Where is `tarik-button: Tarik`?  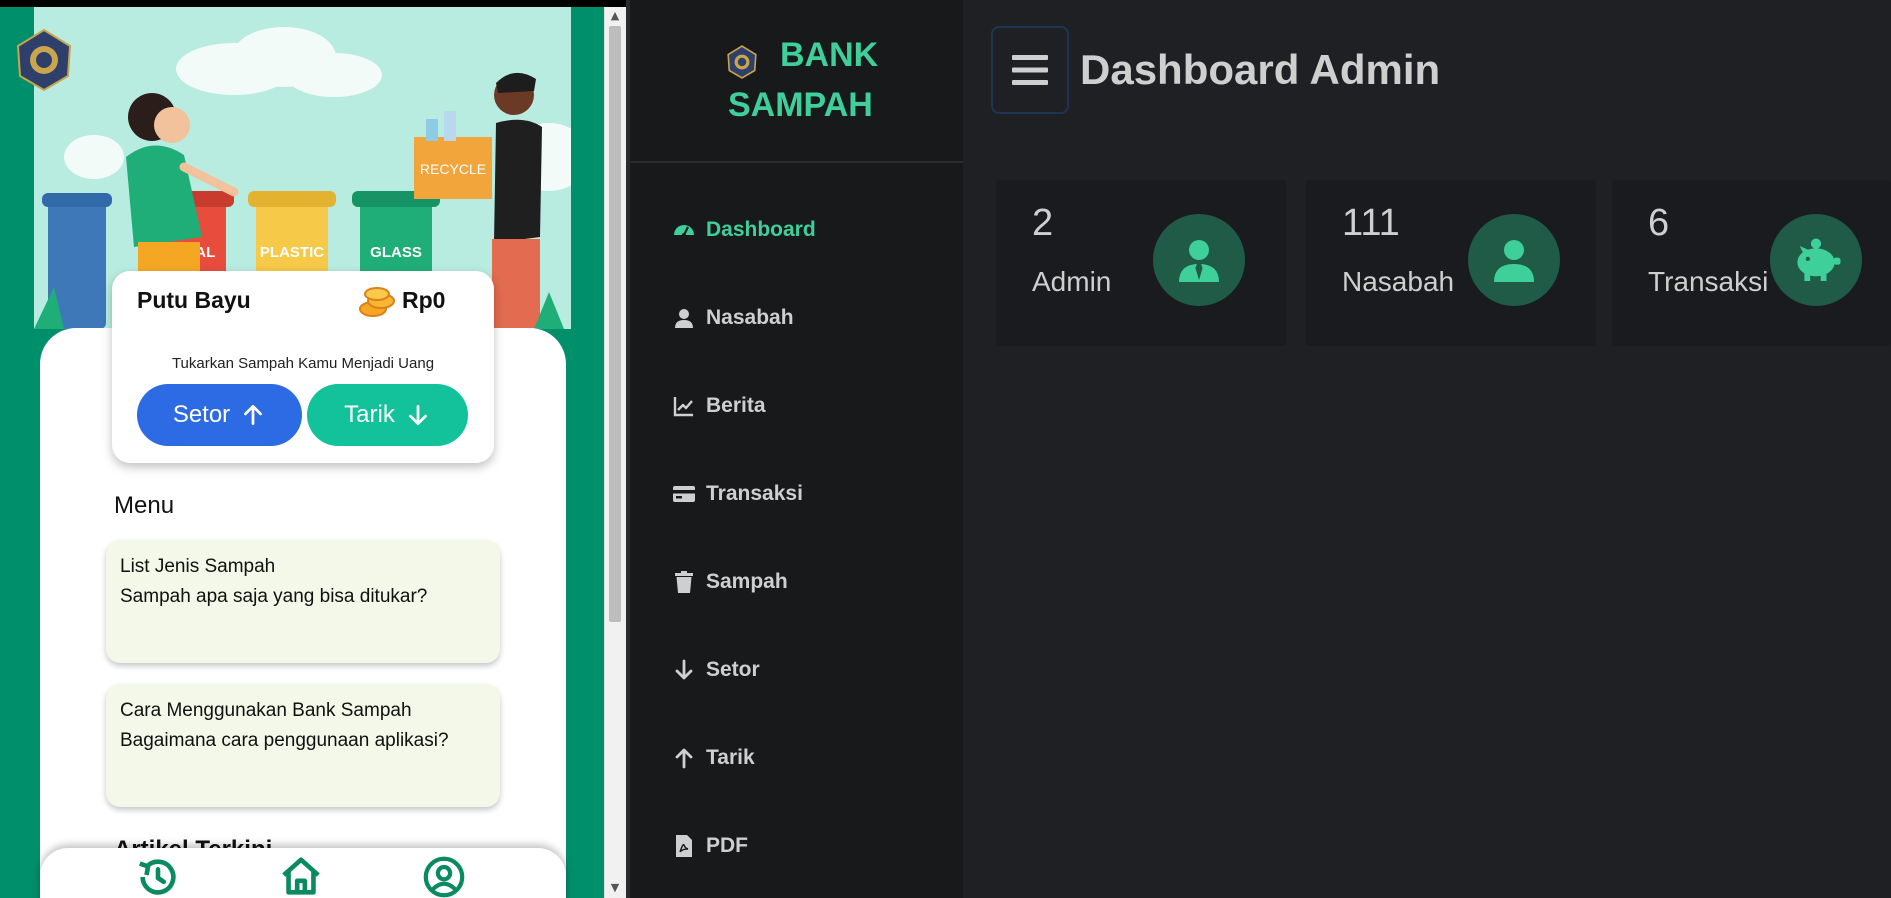
tarik-button: Tarik is located at coordinates (387, 415).